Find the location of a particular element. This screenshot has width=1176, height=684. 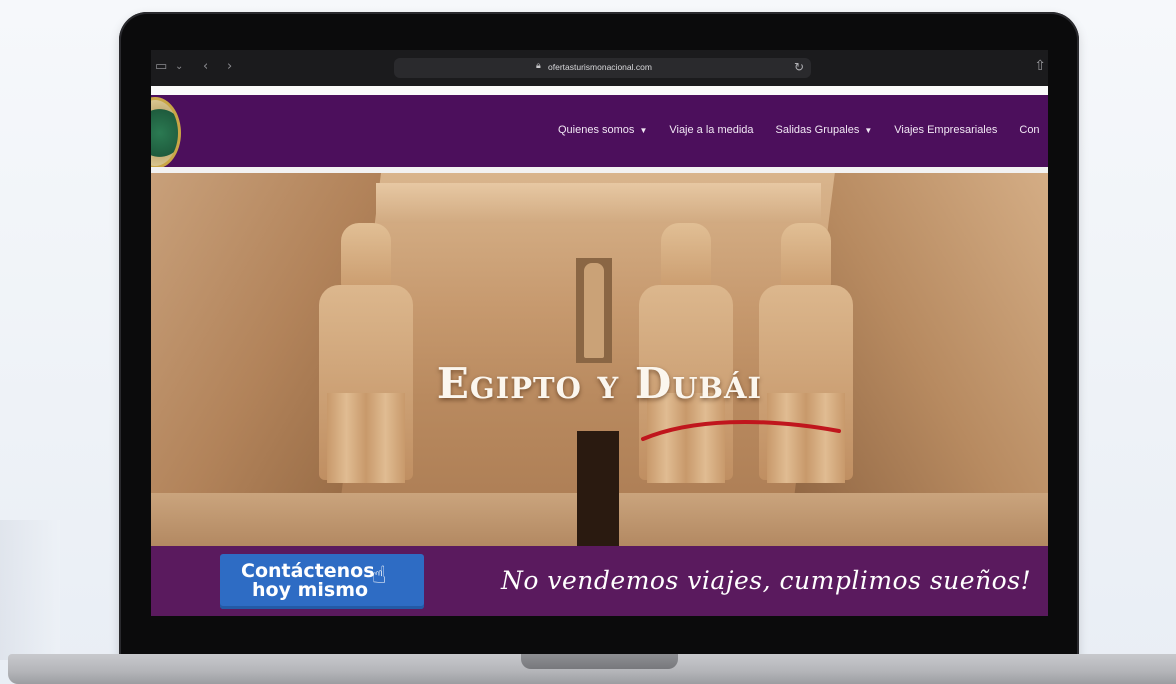

lock-icon: 🔒︎ is located at coordinates (538, 66).